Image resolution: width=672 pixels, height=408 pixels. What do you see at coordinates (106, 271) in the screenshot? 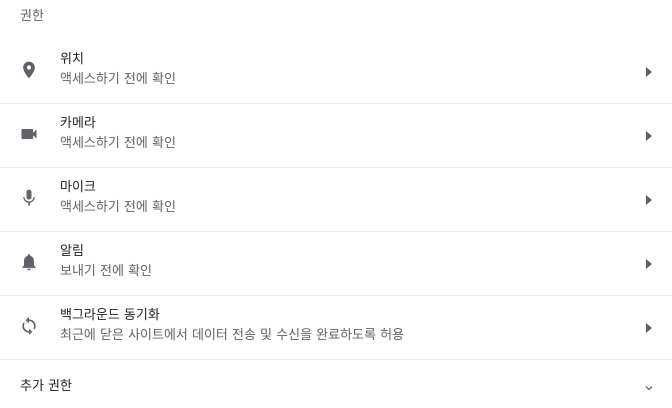
I see `permission-sublabel: 보내기 전에 확인` at bounding box center [106, 271].